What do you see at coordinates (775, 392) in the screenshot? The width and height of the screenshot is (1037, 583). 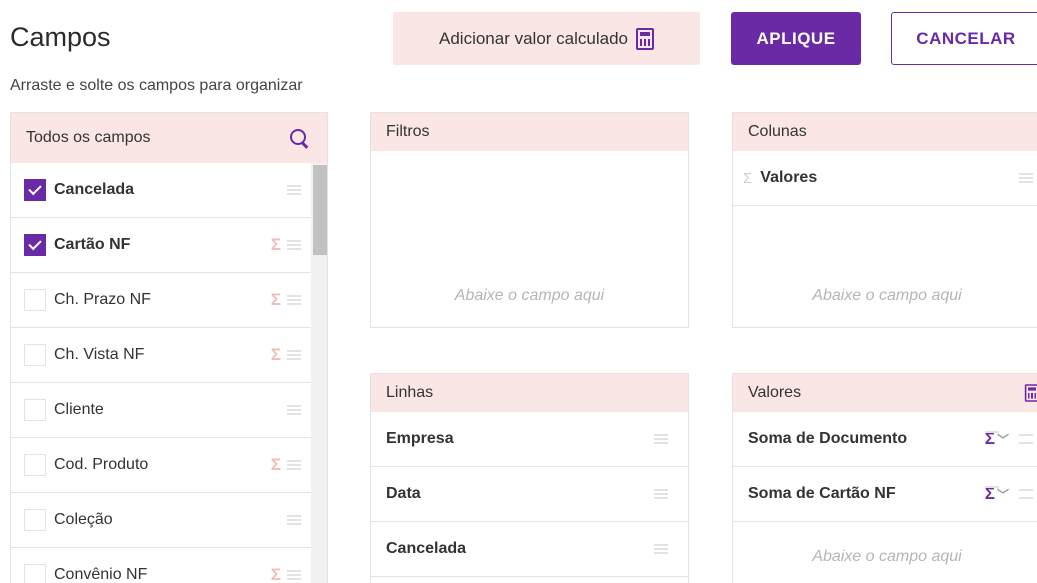 I see `values-zone-title: Valores` at bounding box center [775, 392].